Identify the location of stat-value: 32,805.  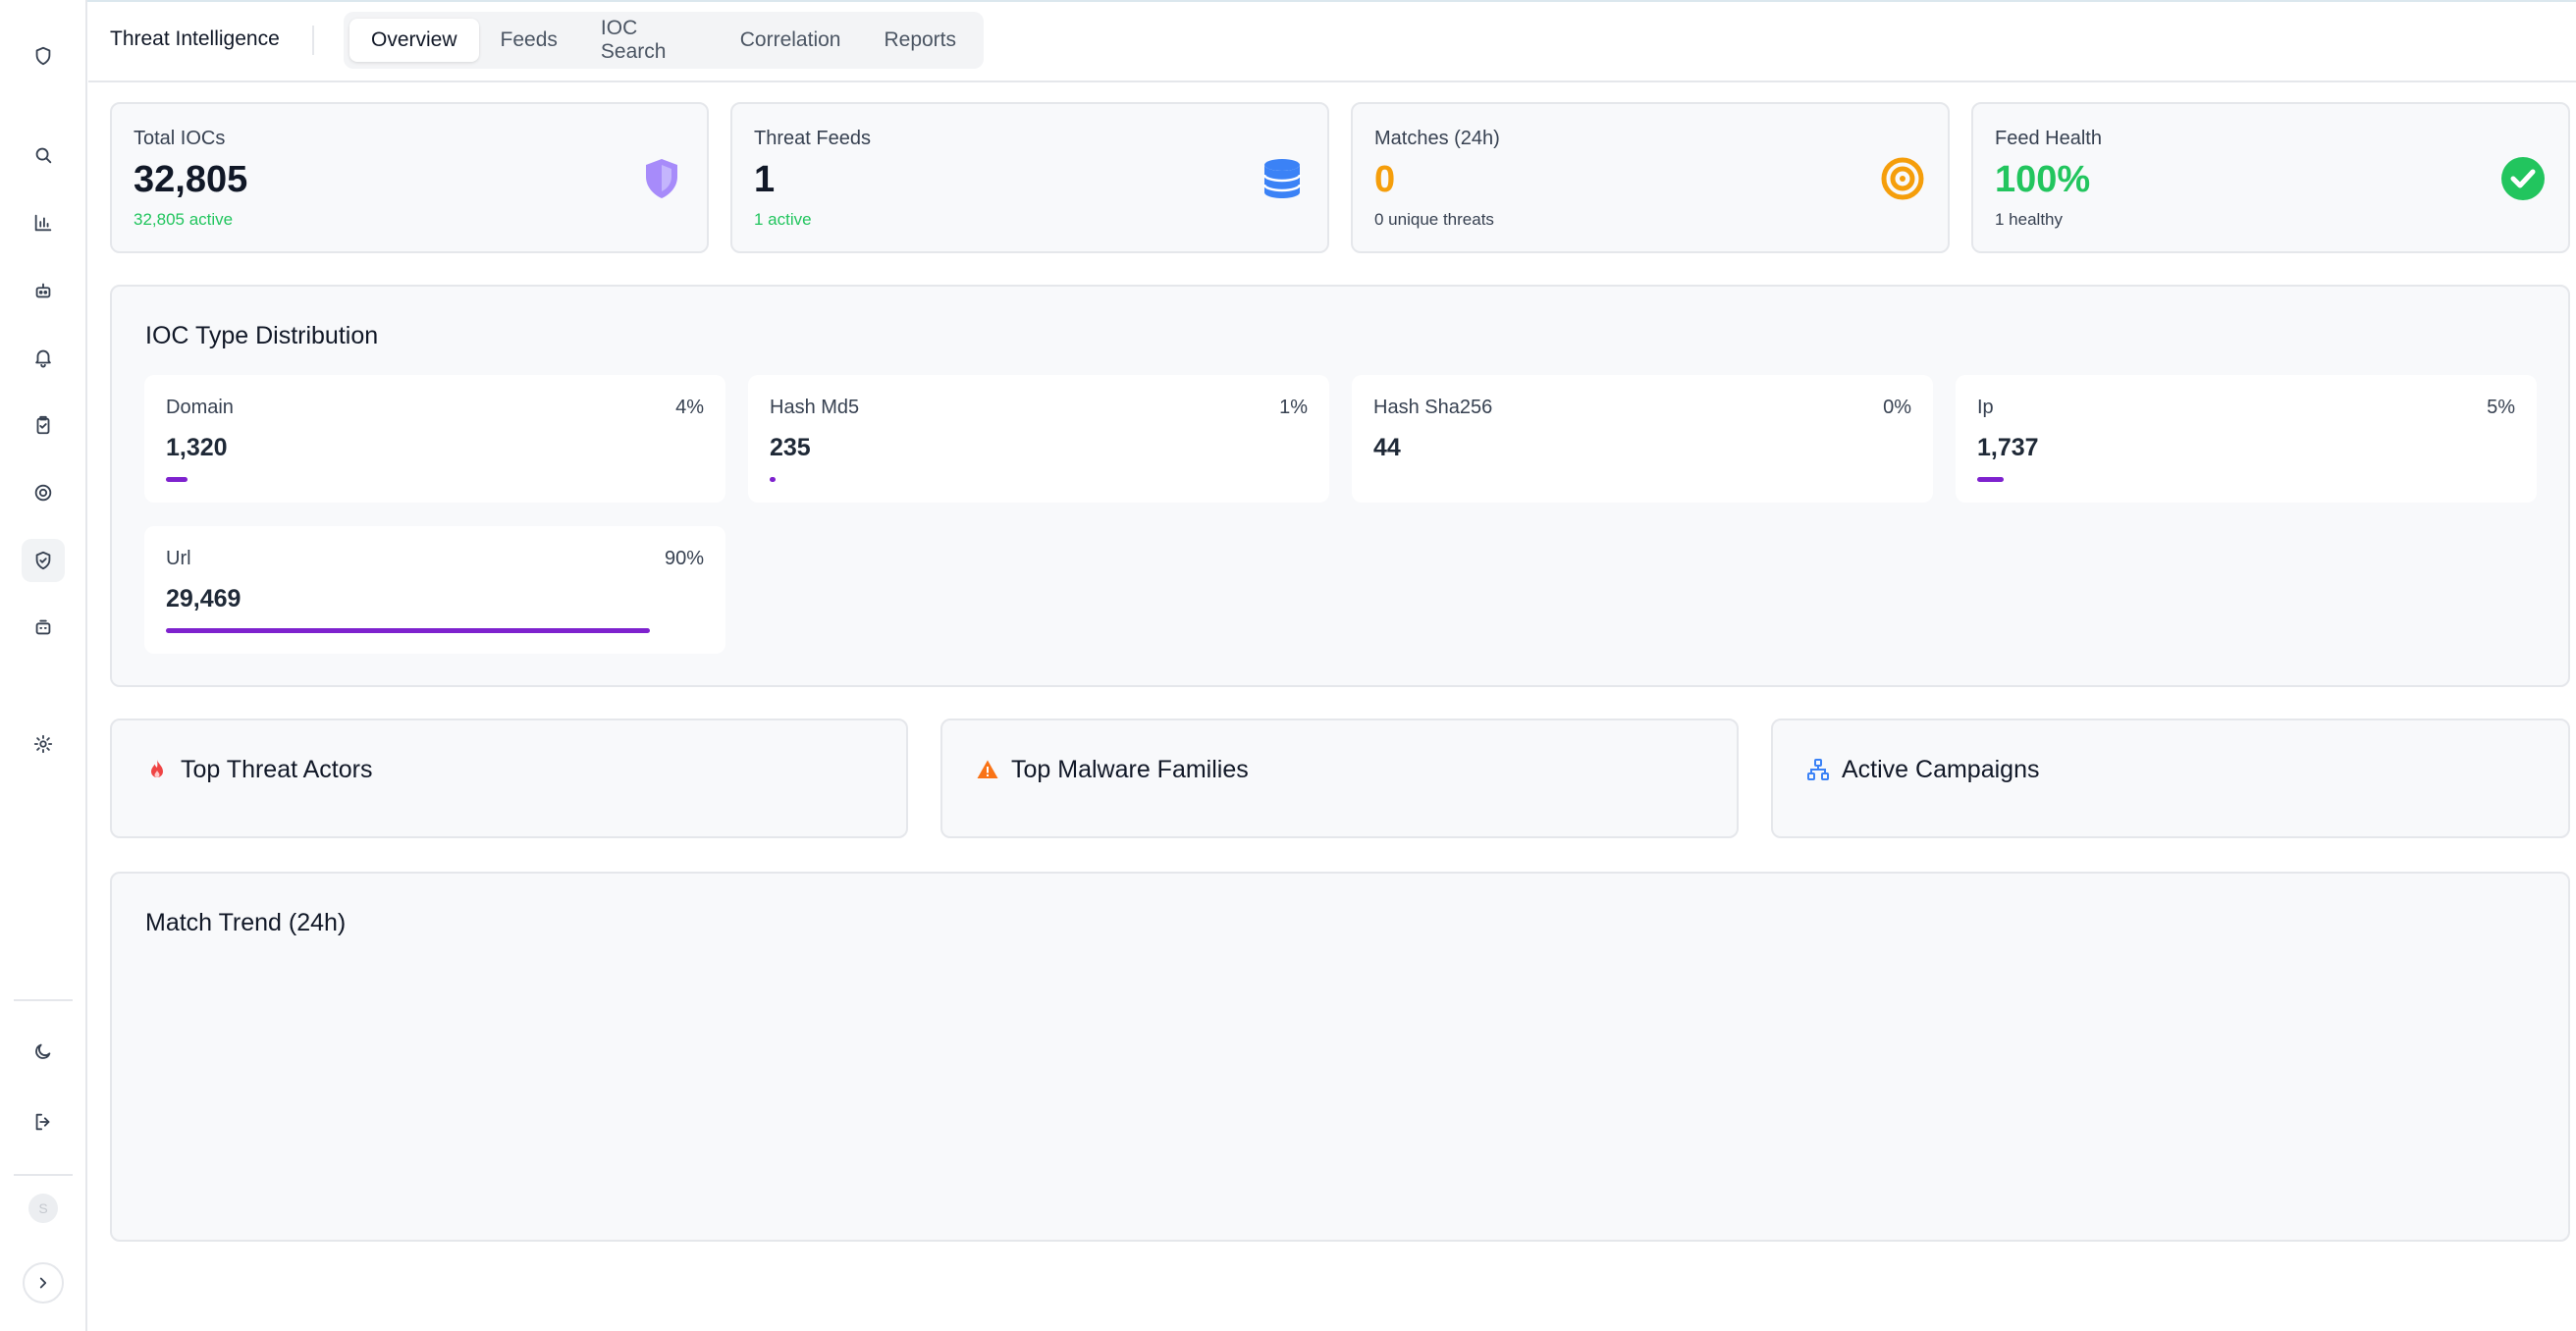
(191, 179).